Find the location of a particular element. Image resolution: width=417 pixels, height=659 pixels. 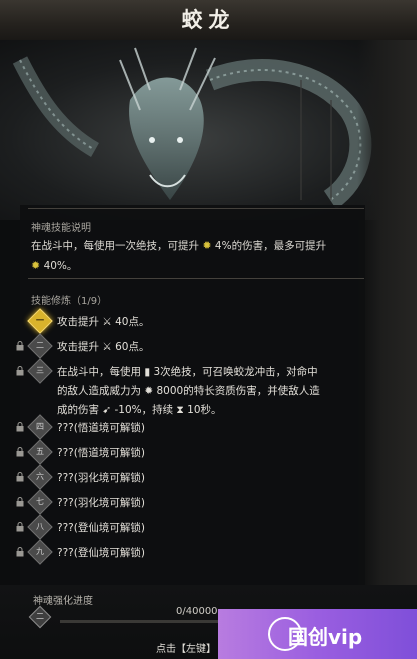

level-number: 一 is located at coordinates (40, 320).